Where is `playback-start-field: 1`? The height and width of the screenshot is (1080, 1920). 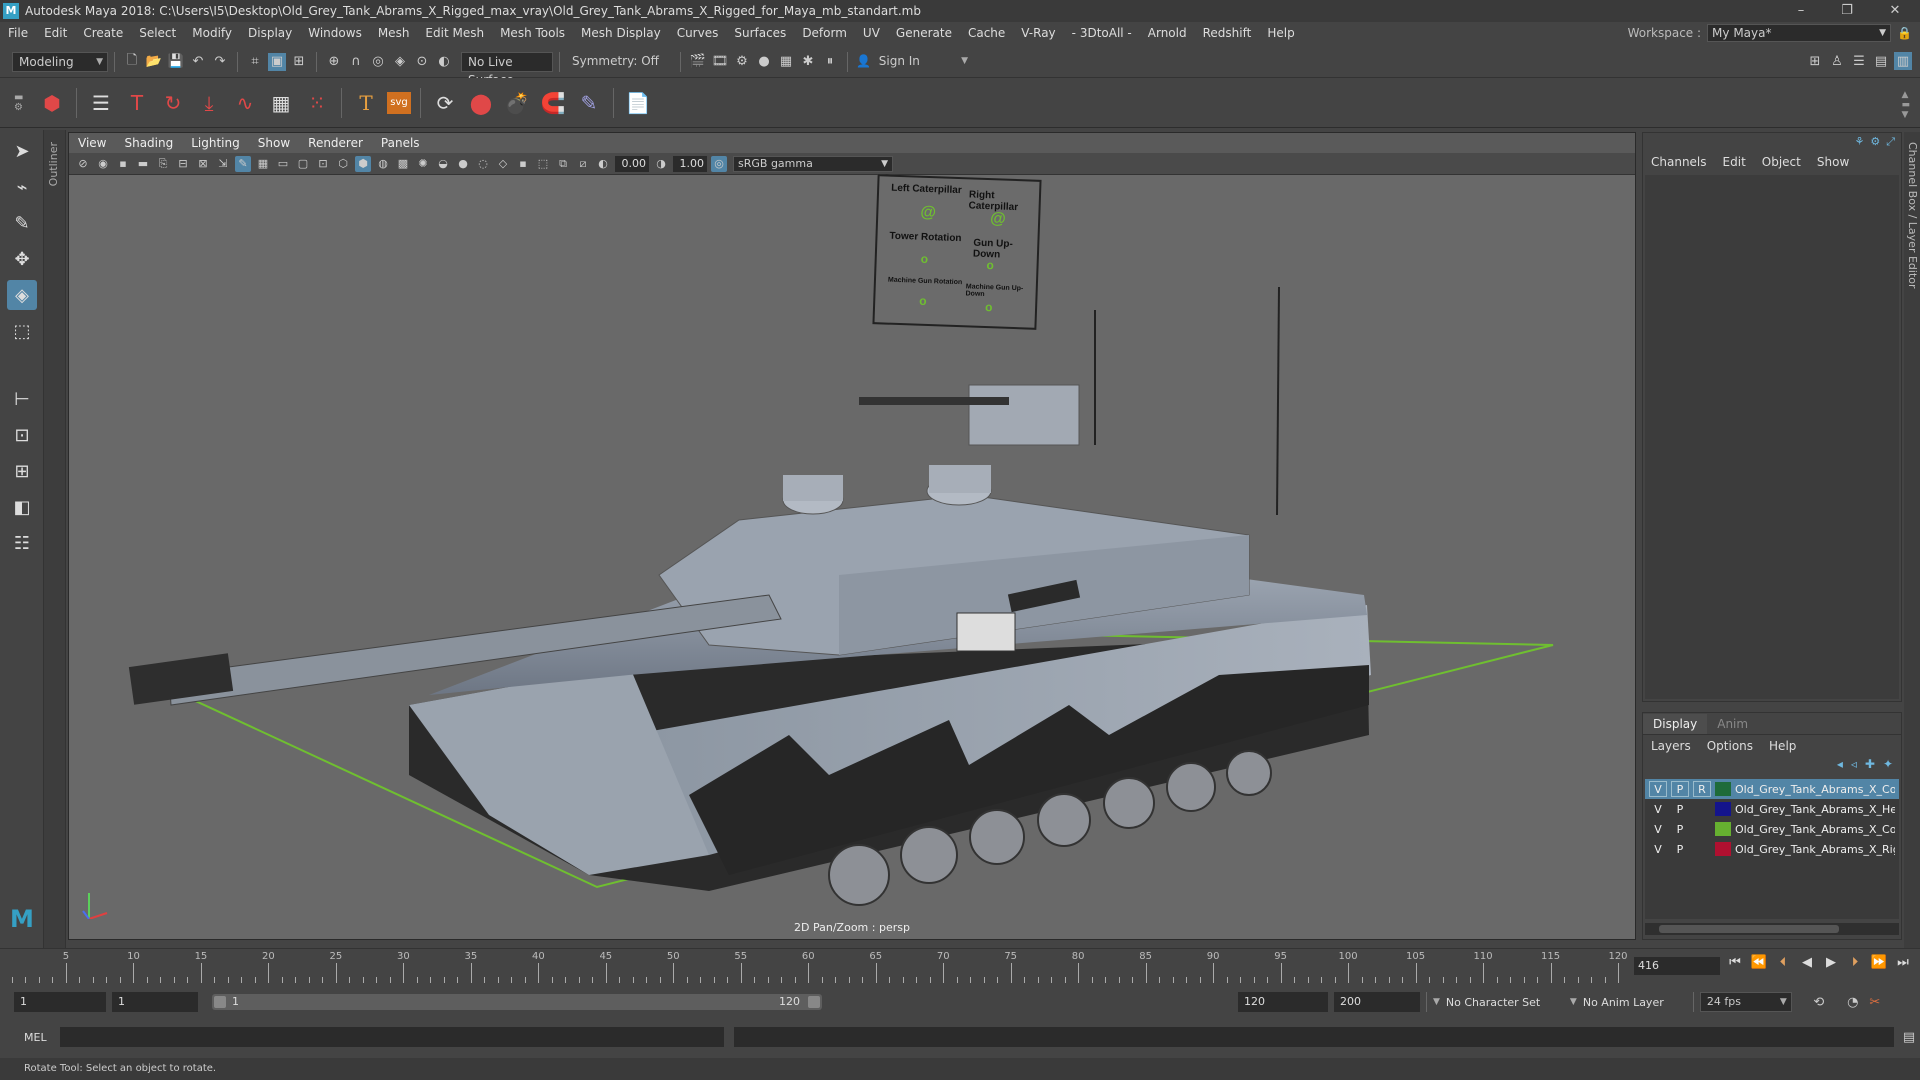 playback-start-field: 1 is located at coordinates (155, 1002).